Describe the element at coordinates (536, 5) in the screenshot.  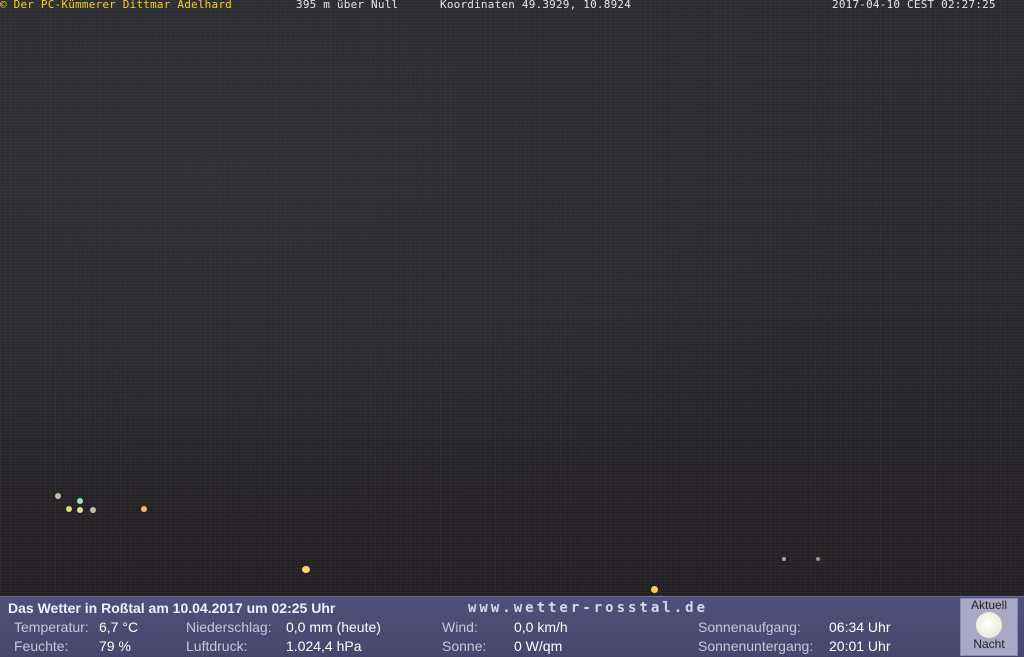
I see `coordinates-text: Koordinaten 49.3929, 10.8924` at that location.